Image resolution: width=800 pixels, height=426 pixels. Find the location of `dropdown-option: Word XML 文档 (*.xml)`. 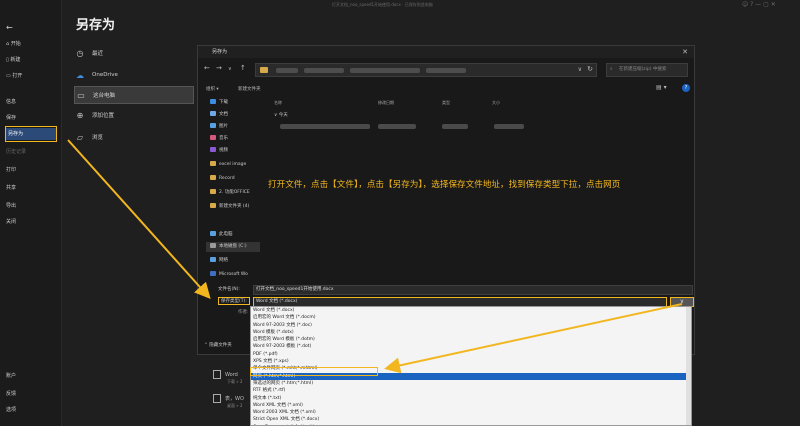

dropdown-option: Word XML 文档 (*.xml) is located at coordinates (471, 405).